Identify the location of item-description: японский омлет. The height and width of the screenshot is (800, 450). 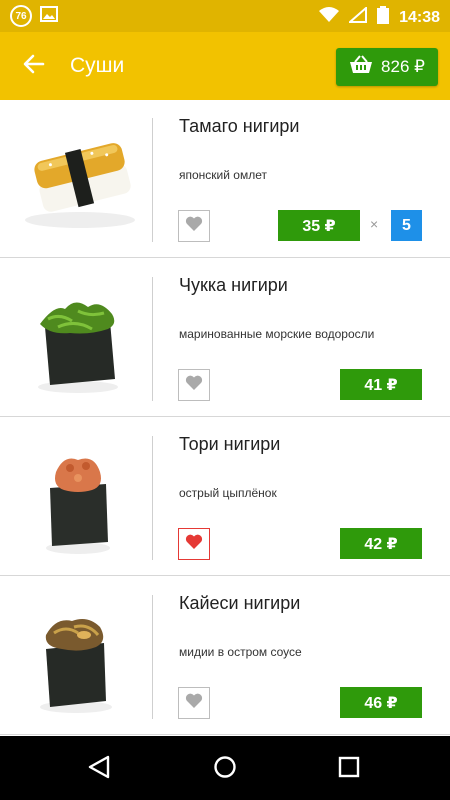
(223, 175).